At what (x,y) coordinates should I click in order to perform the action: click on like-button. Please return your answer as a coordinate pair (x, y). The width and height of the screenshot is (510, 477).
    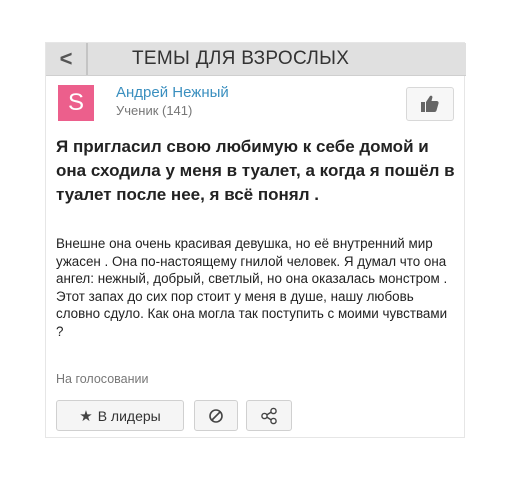
    Looking at the image, I should click on (430, 104).